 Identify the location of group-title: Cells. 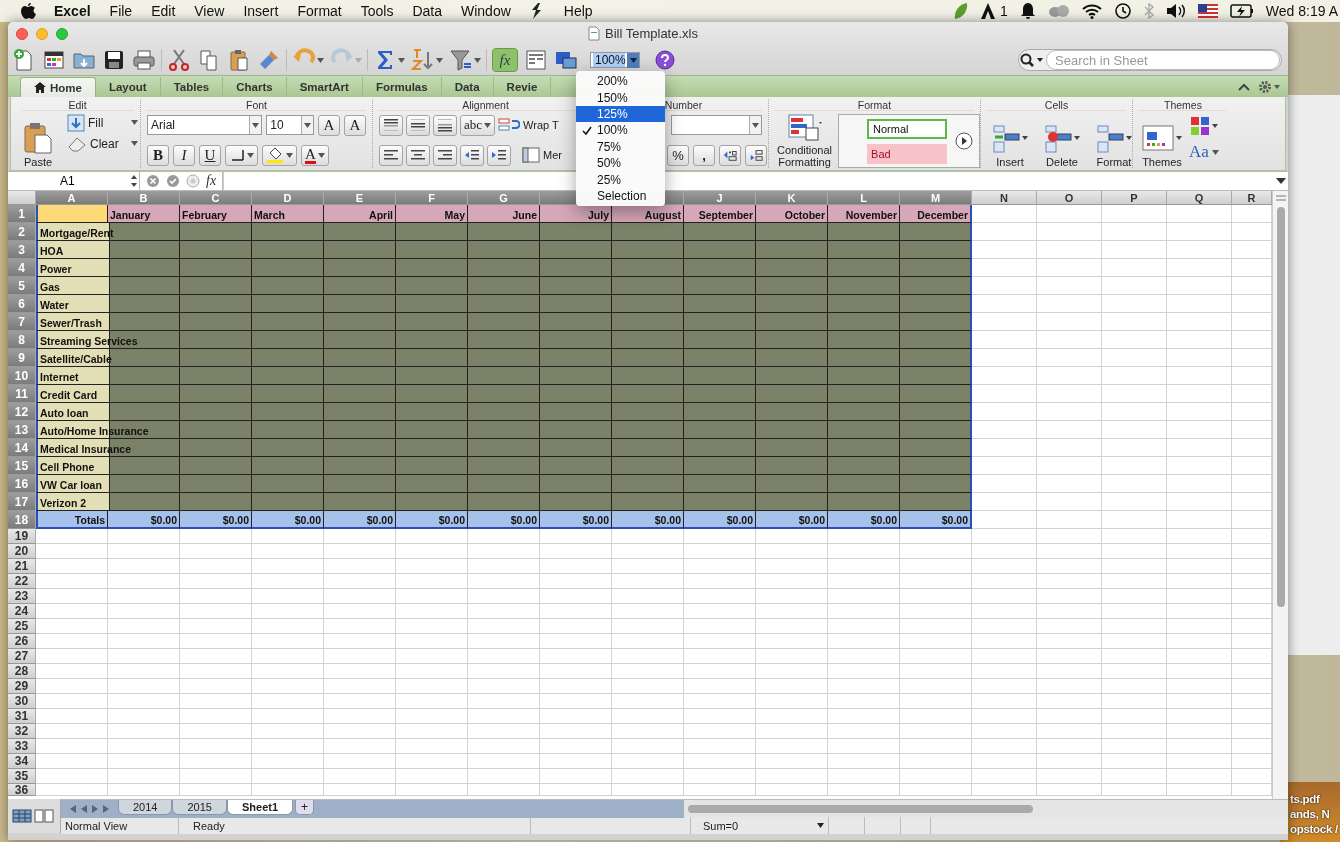
(1056, 105).